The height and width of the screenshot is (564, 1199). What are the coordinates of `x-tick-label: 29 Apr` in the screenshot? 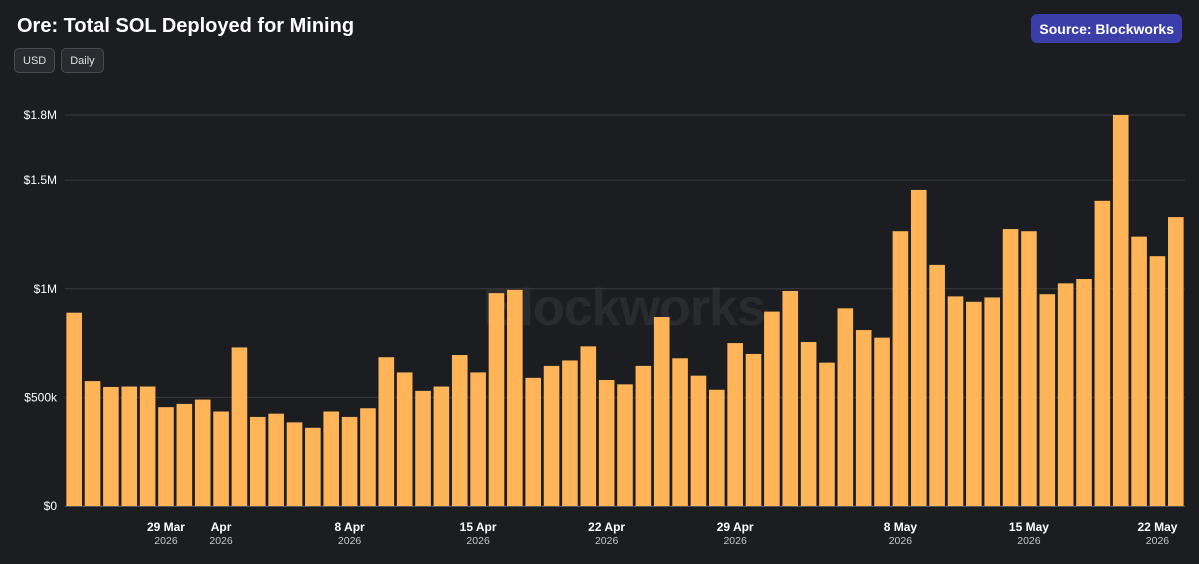 It's located at (735, 527).